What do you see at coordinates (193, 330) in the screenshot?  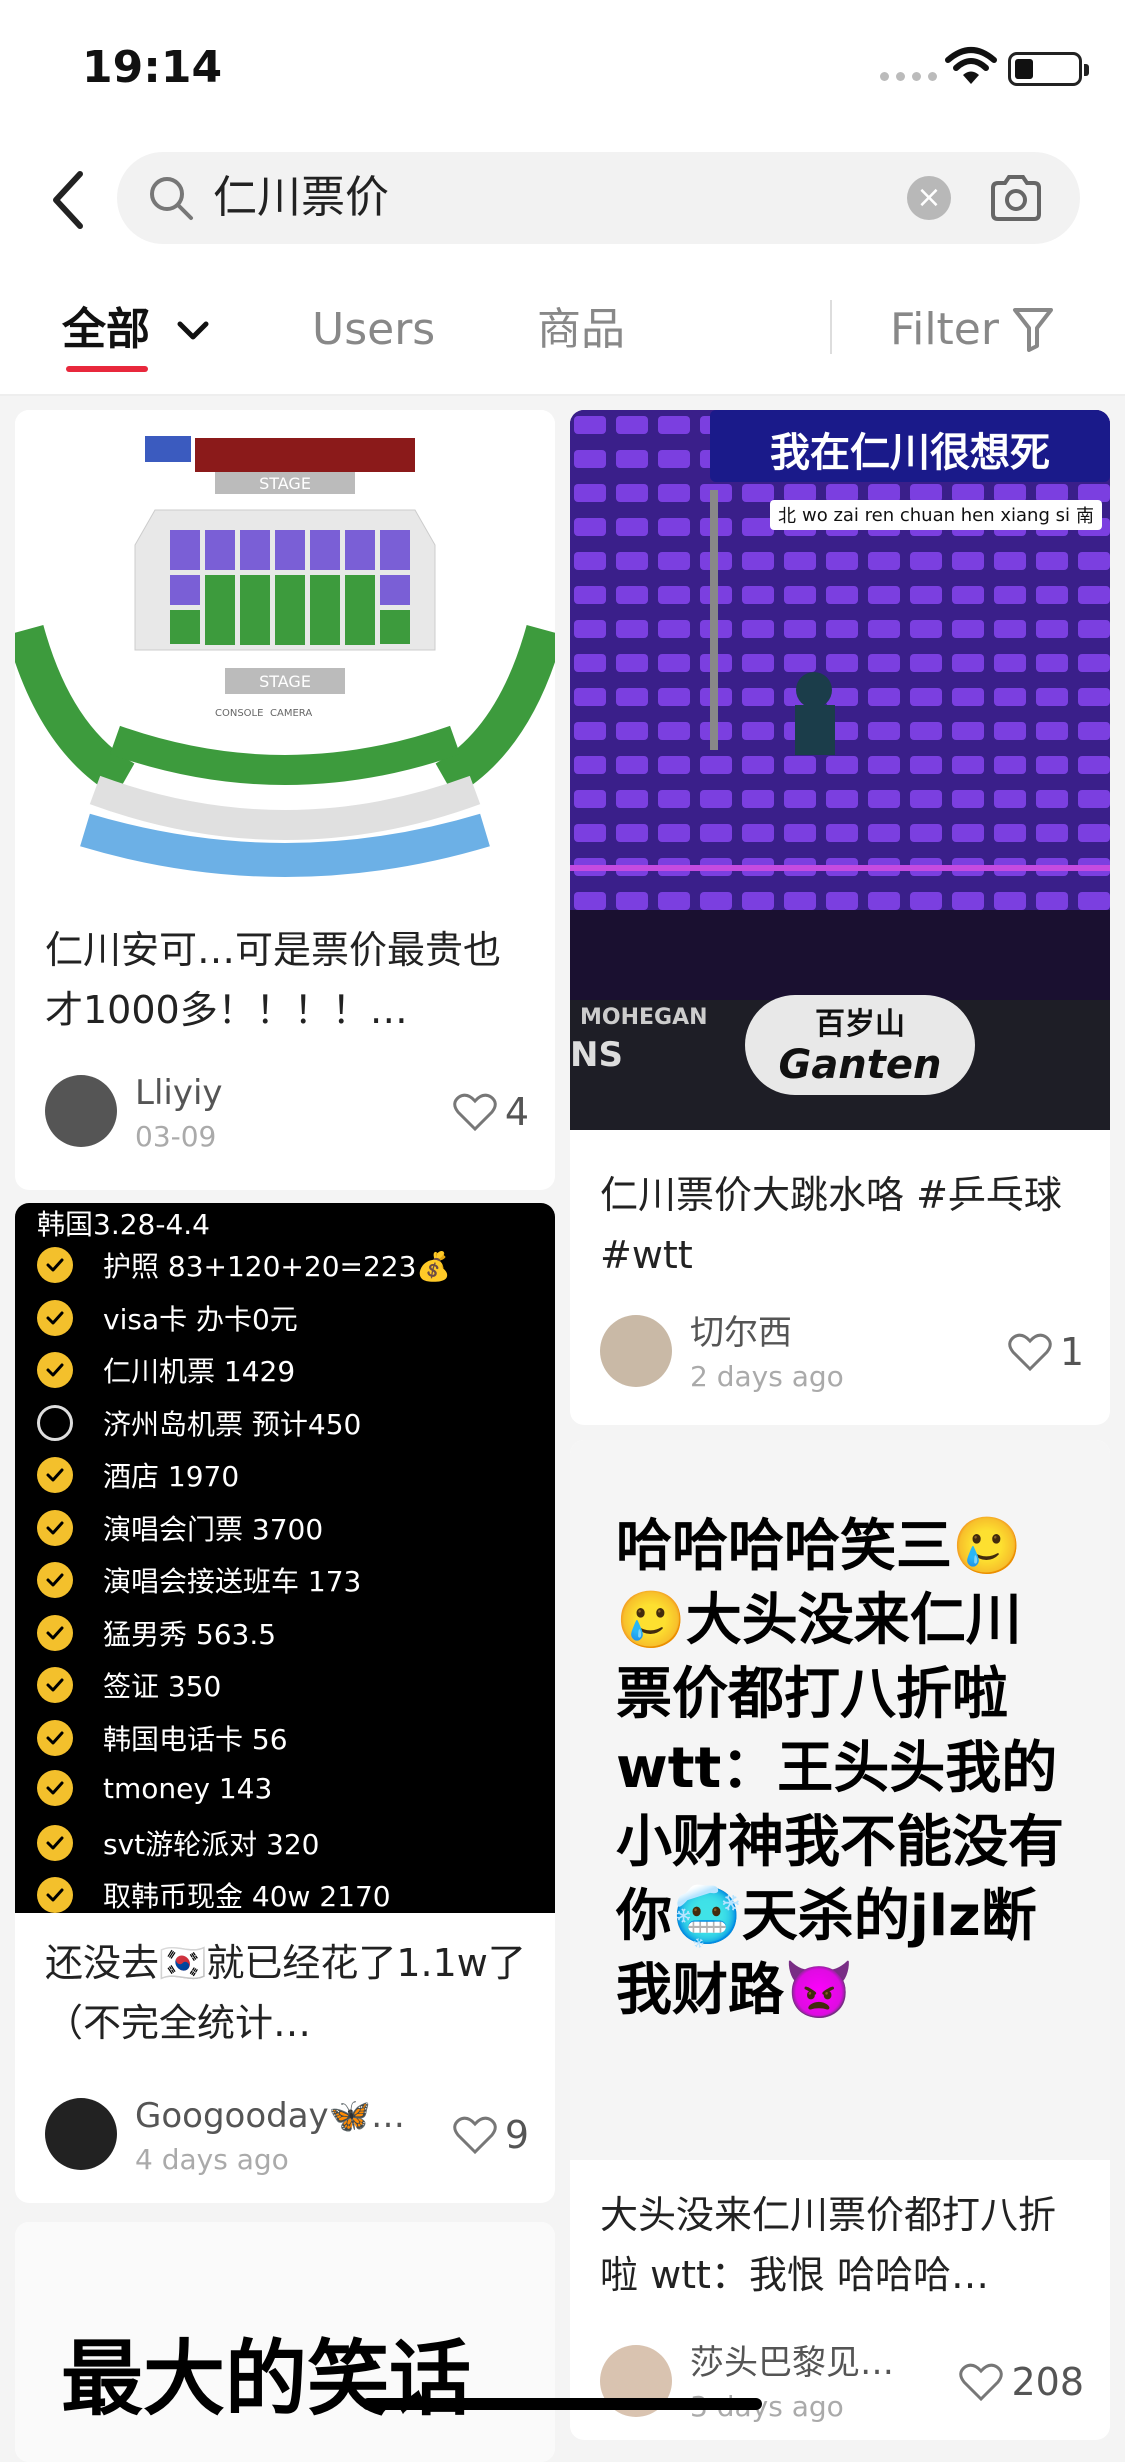 I see `chevron-down-icon` at bounding box center [193, 330].